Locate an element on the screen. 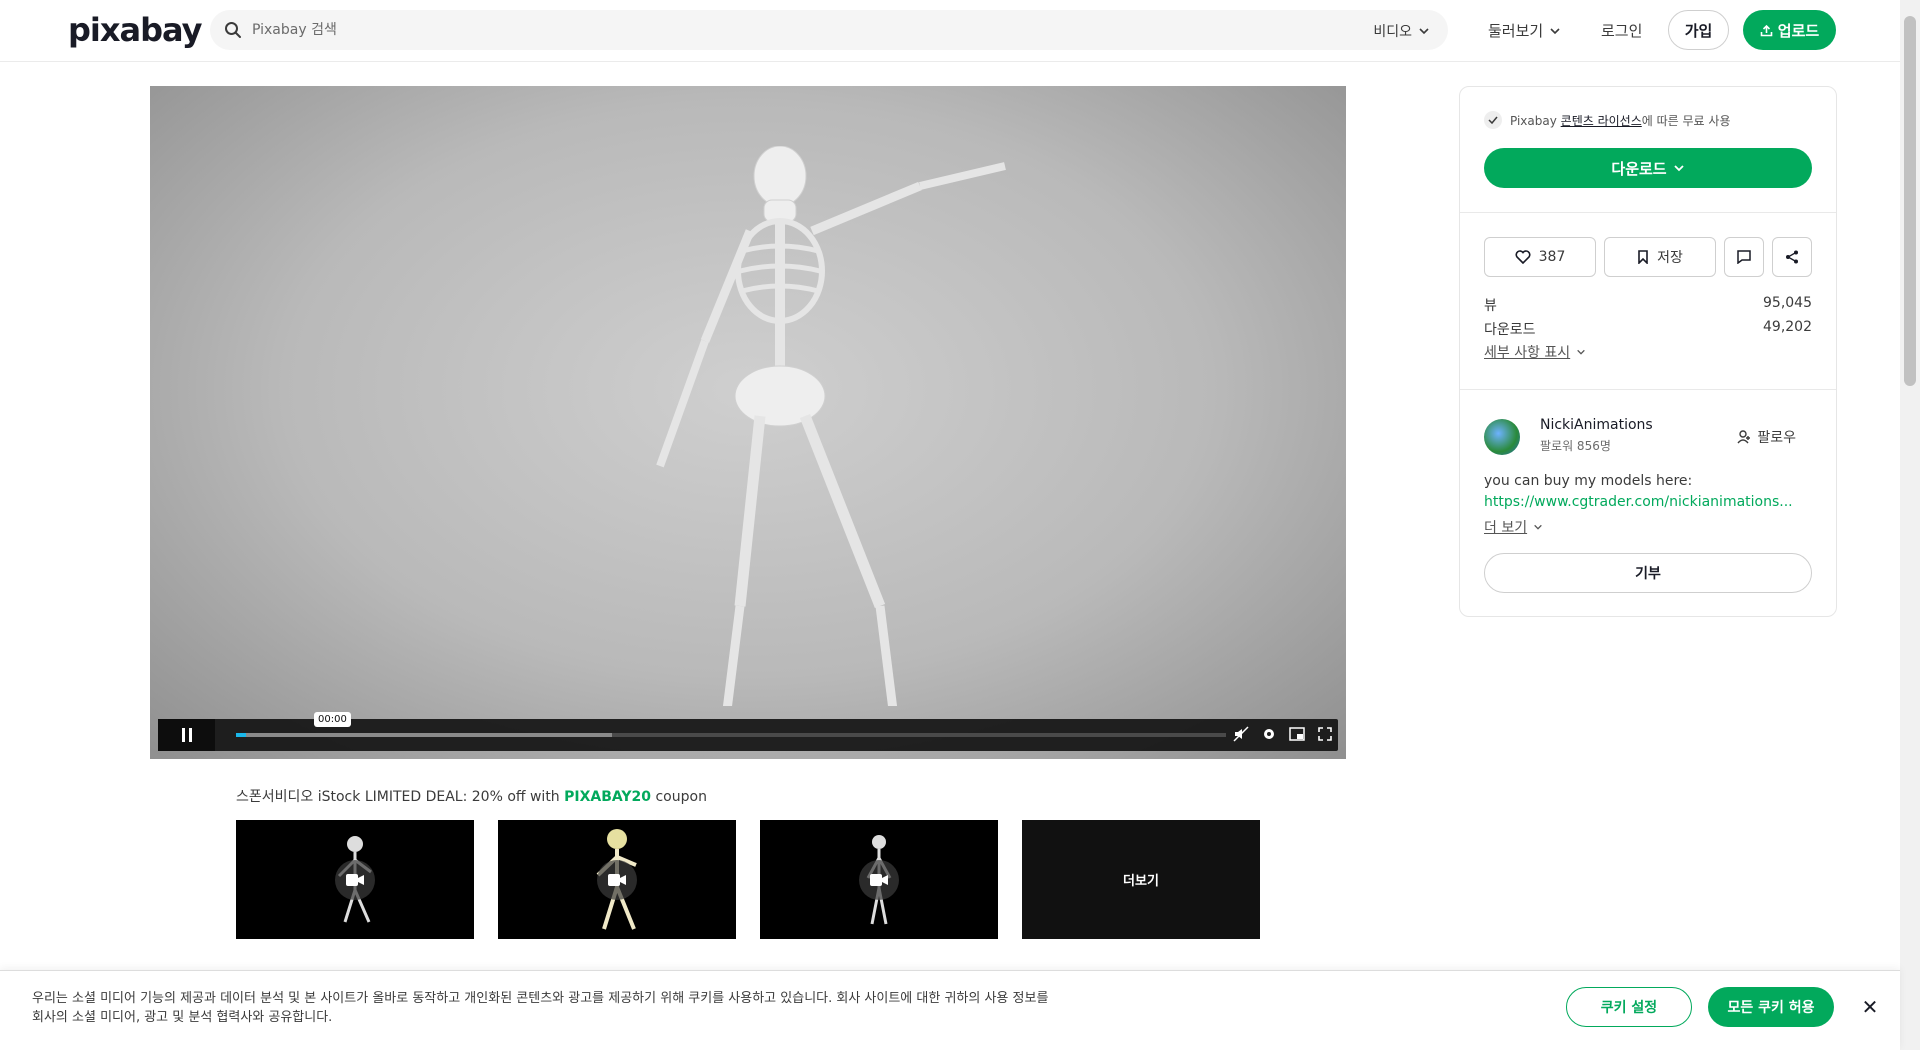 This screenshot has height=1050, width=1920. share-icon is located at coordinates (1792, 257).